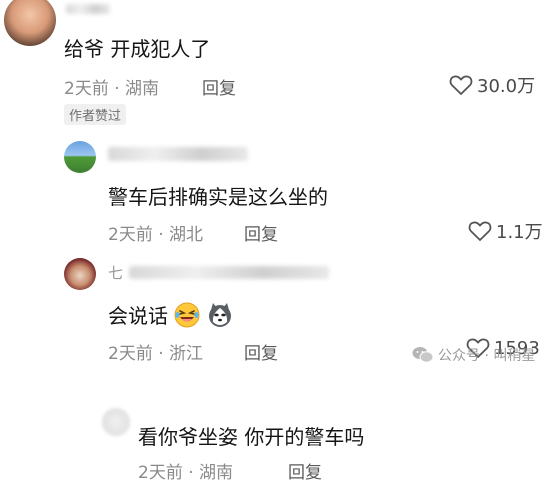 Image resolution: width=554 pixels, height=483 pixels. I want to click on wechat-icon, so click(423, 355).